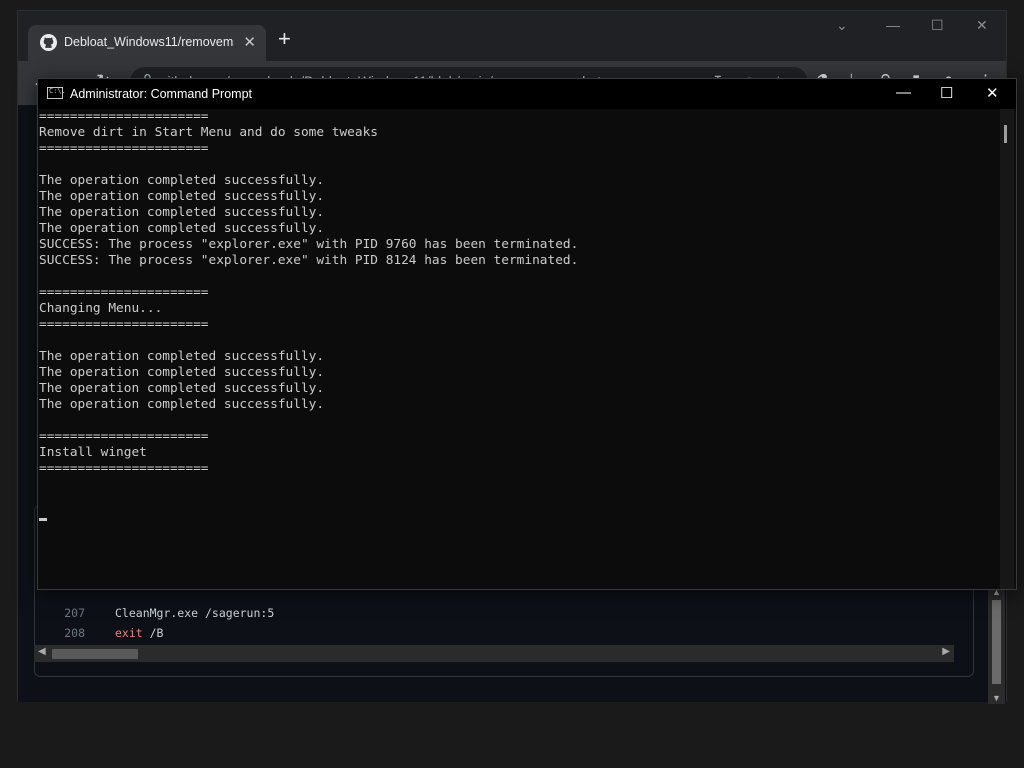  Describe the element at coordinates (996, 642) in the screenshot. I see `page-scroll-thumb` at that location.